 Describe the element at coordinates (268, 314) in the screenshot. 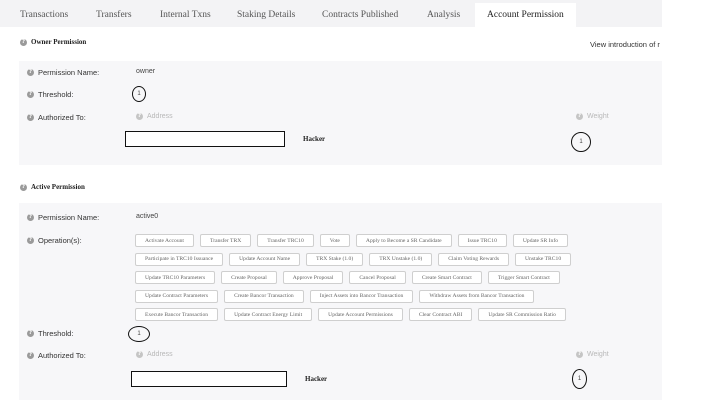

I see `op-update-contract-energy-limit: Update Contract Energy Limit` at that location.